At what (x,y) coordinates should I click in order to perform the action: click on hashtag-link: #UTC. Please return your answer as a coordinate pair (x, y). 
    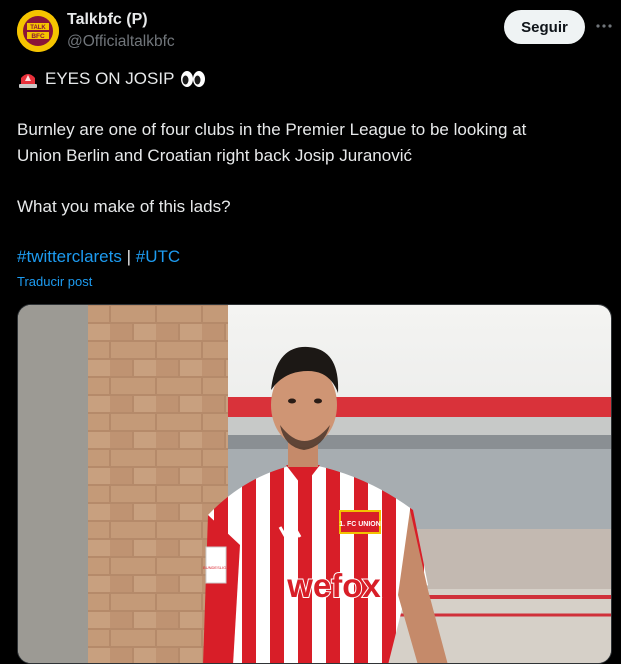
    Looking at the image, I should click on (158, 256).